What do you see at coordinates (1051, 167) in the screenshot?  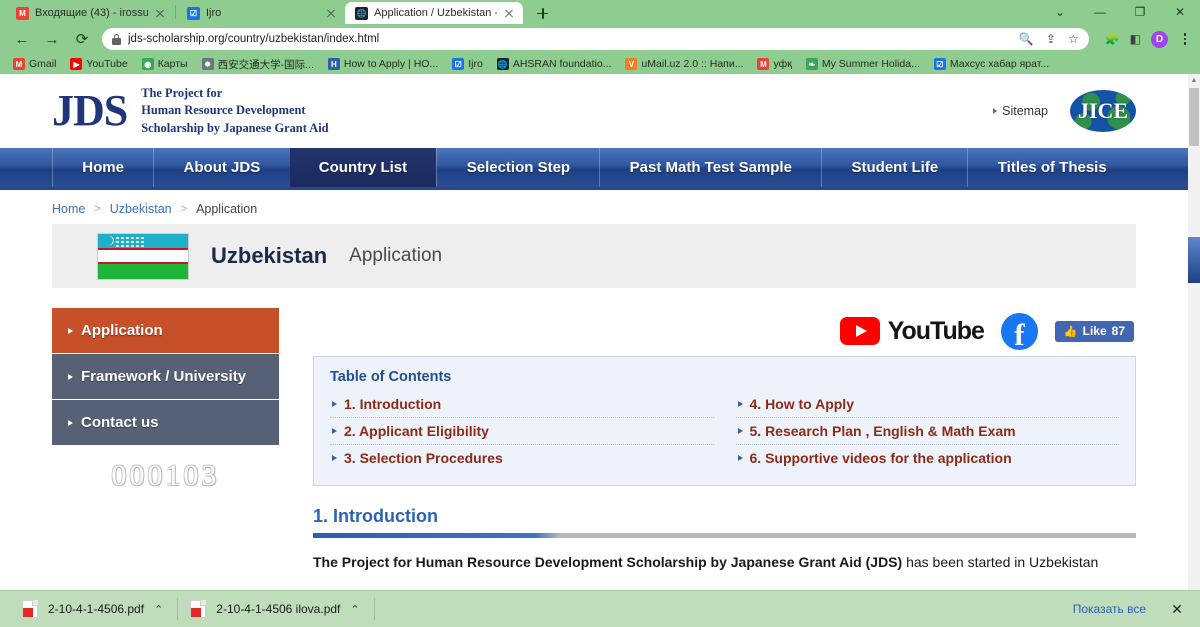 I see `nav-item-titles-of-thesis: Titles of Thesis` at bounding box center [1051, 167].